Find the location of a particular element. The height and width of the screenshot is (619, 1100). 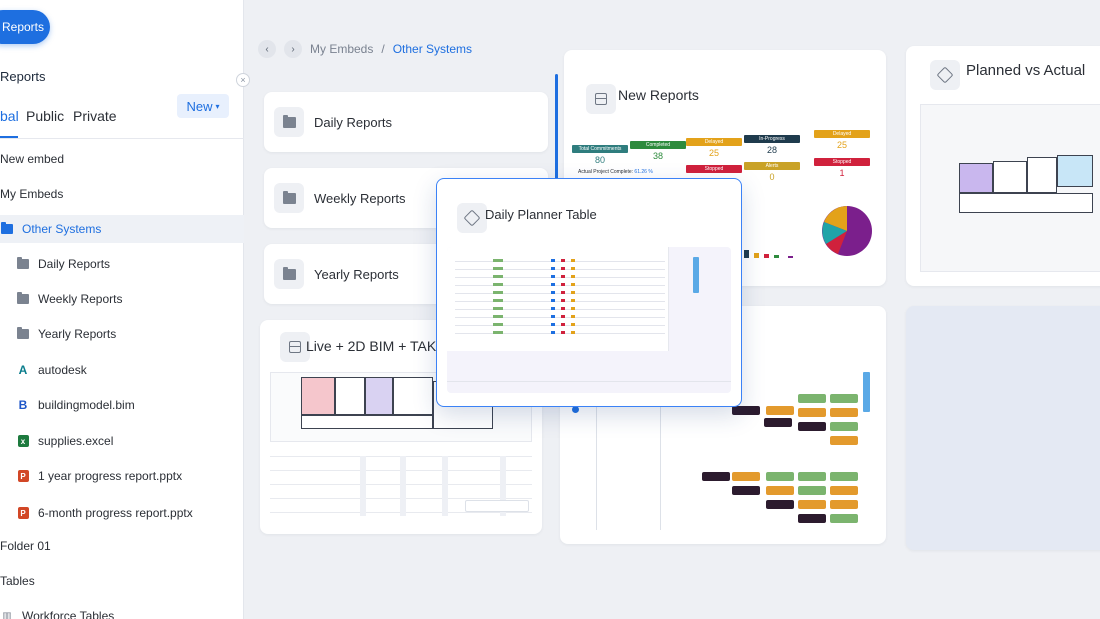

stat-stopped-2: Stopped 1 is located at coordinates (842, 168).